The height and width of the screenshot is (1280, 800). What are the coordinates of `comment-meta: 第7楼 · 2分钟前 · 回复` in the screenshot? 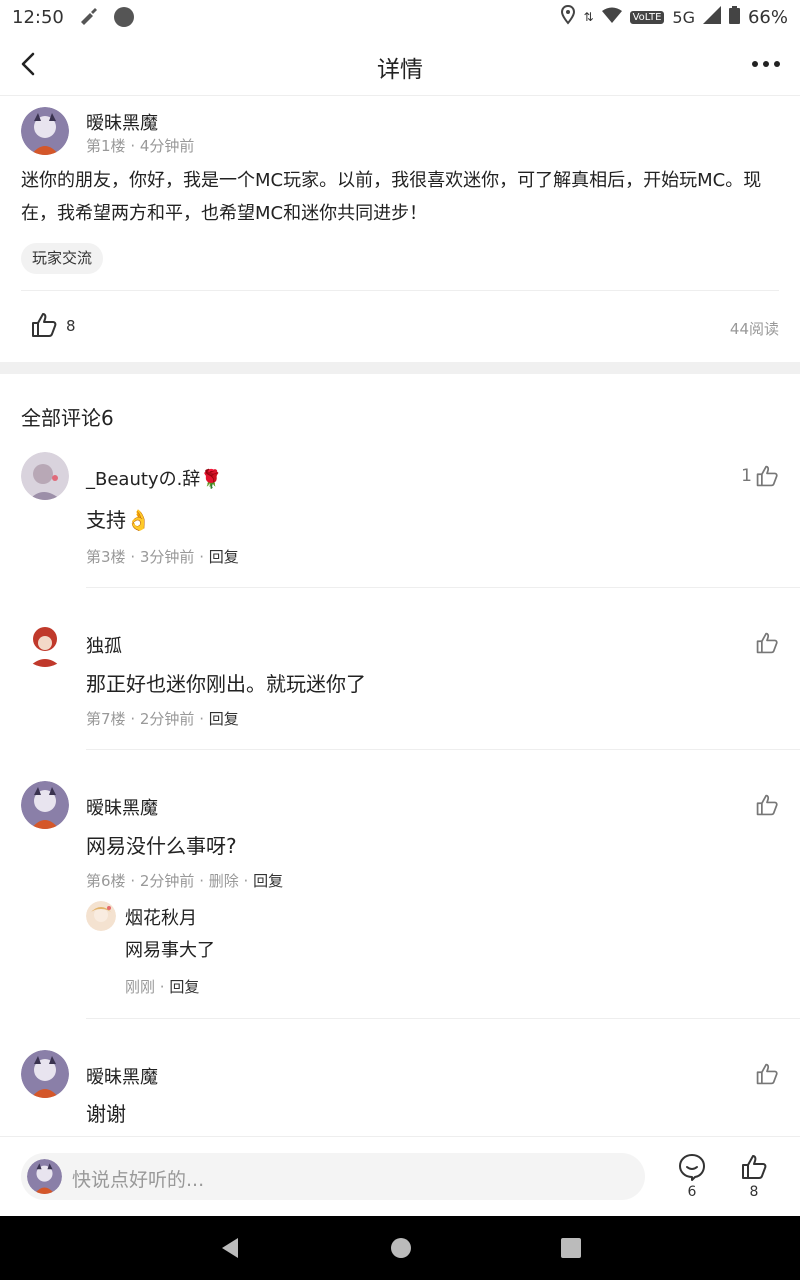 It's located at (162, 719).